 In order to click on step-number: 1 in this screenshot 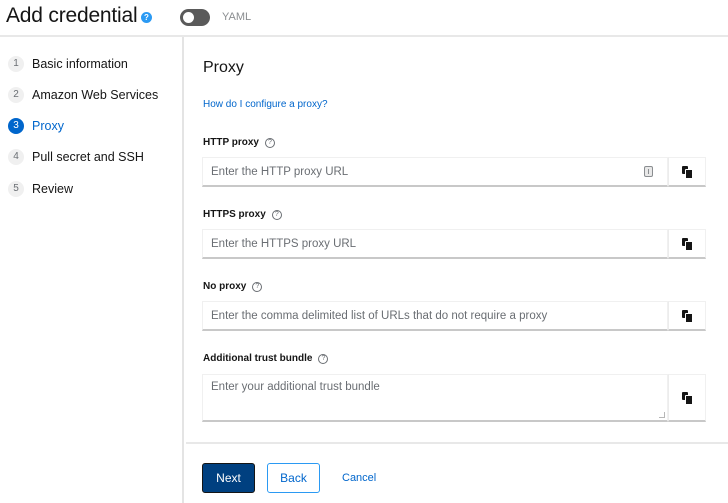, I will do `click(16, 64)`.